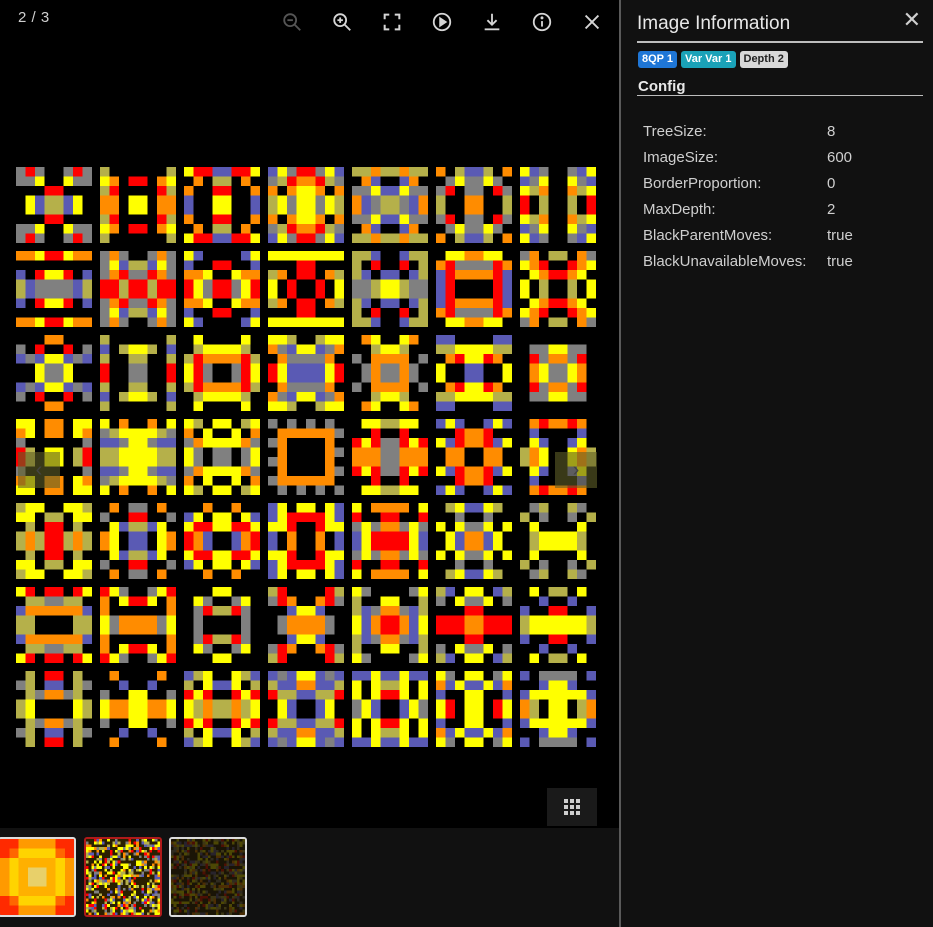  I want to click on image-counter: 2 / 3, so click(34, 17).